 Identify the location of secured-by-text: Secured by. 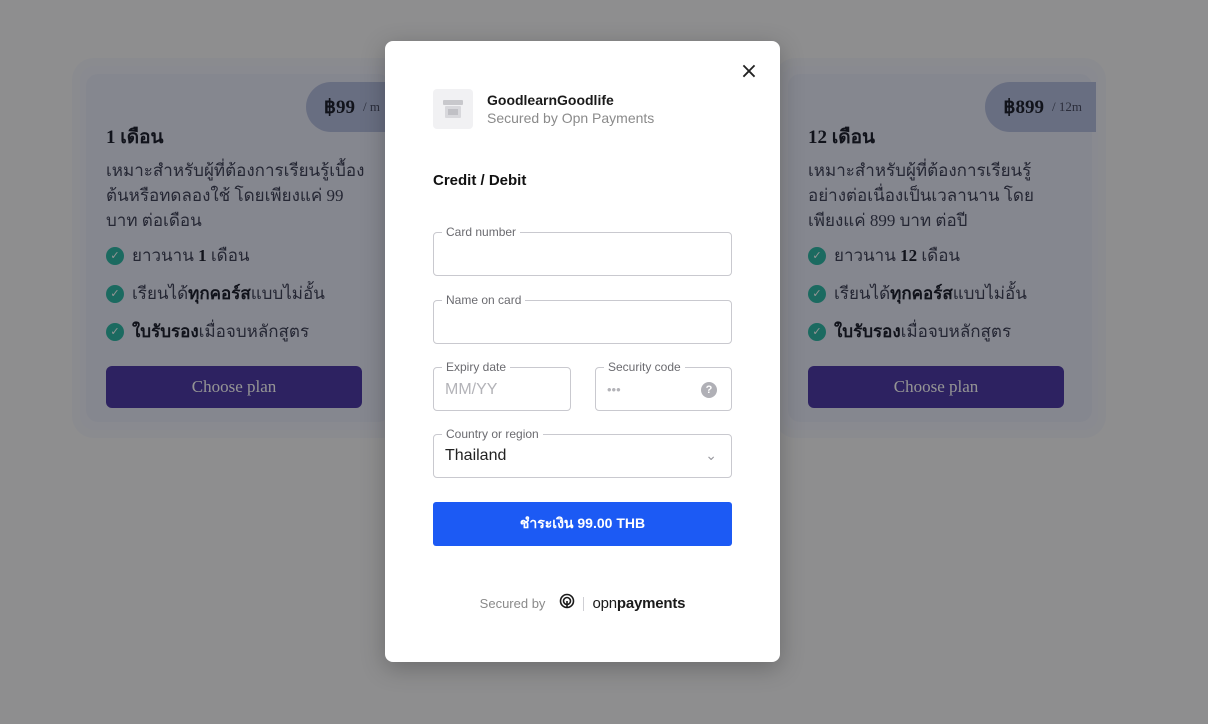
(512, 603).